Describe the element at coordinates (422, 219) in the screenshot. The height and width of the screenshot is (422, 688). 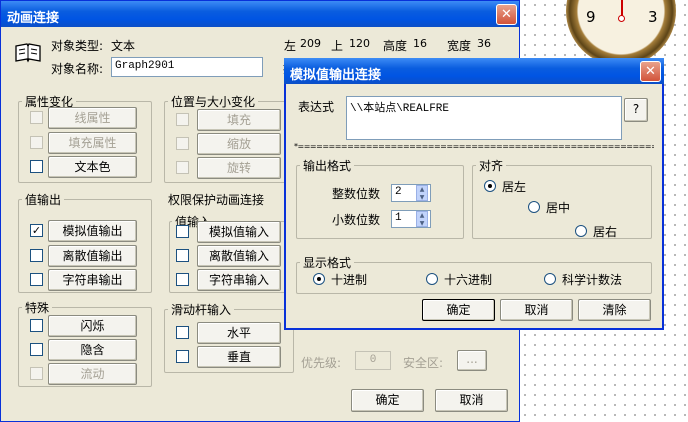
I see `dec-digits-spinner: ▲ ▼` at that location.